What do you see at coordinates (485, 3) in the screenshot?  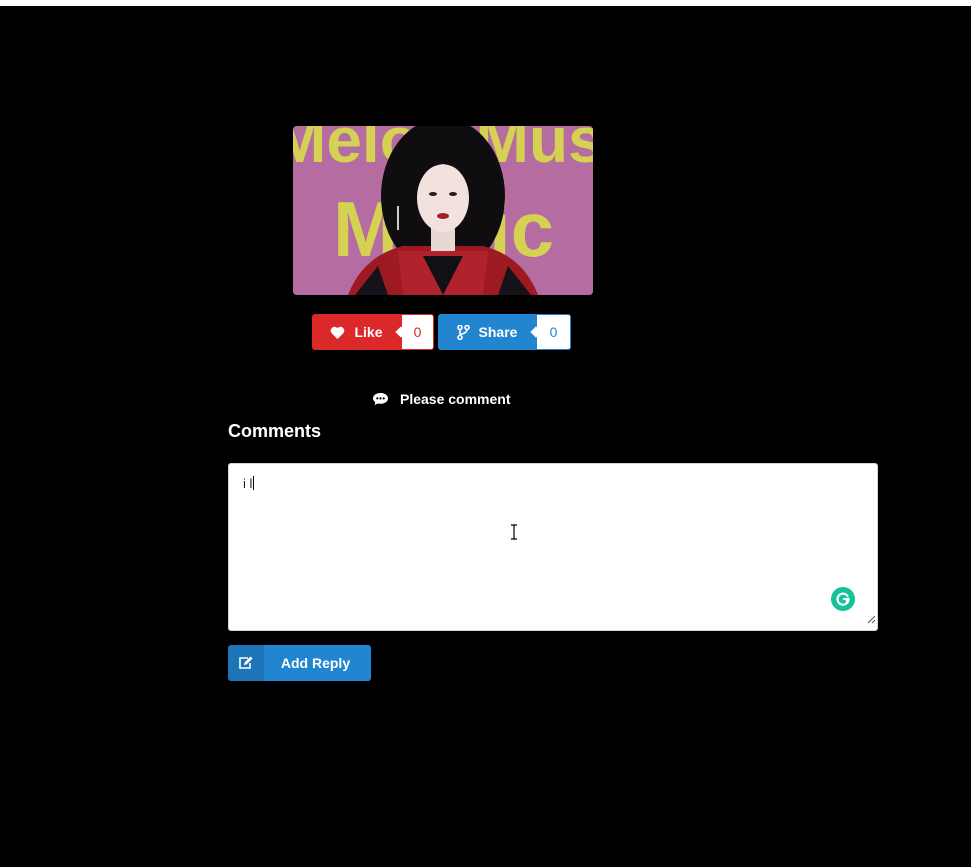 I see `top-bar` at bounding box center [485, 3].